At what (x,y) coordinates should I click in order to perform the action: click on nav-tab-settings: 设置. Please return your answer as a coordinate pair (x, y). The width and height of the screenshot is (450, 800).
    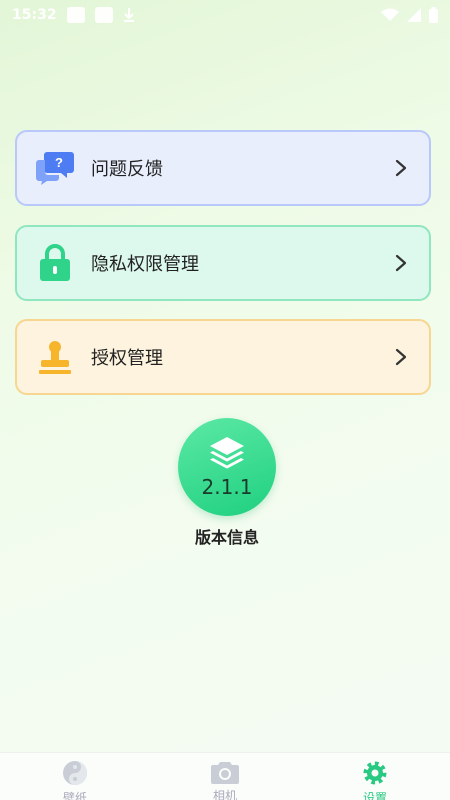
    Looking at the image, I should click on (375, 776).